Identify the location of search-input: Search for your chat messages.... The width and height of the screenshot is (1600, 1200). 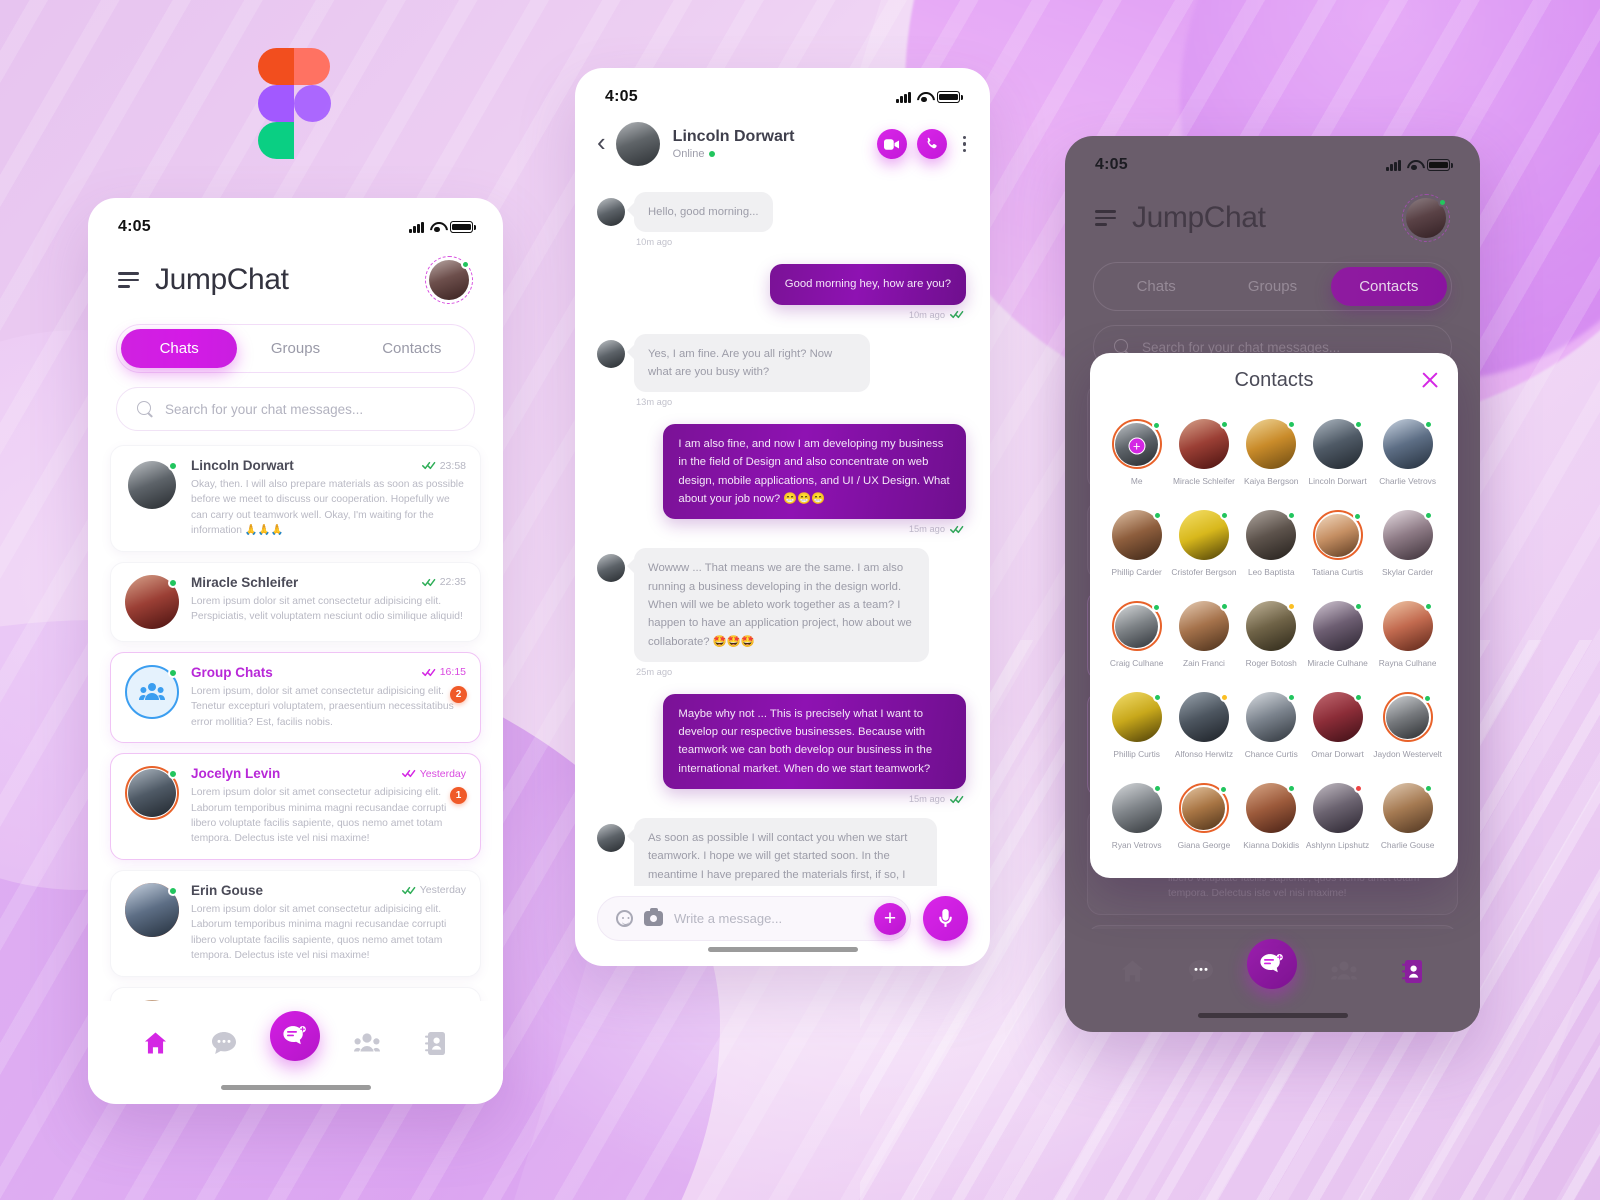
(295, 409).